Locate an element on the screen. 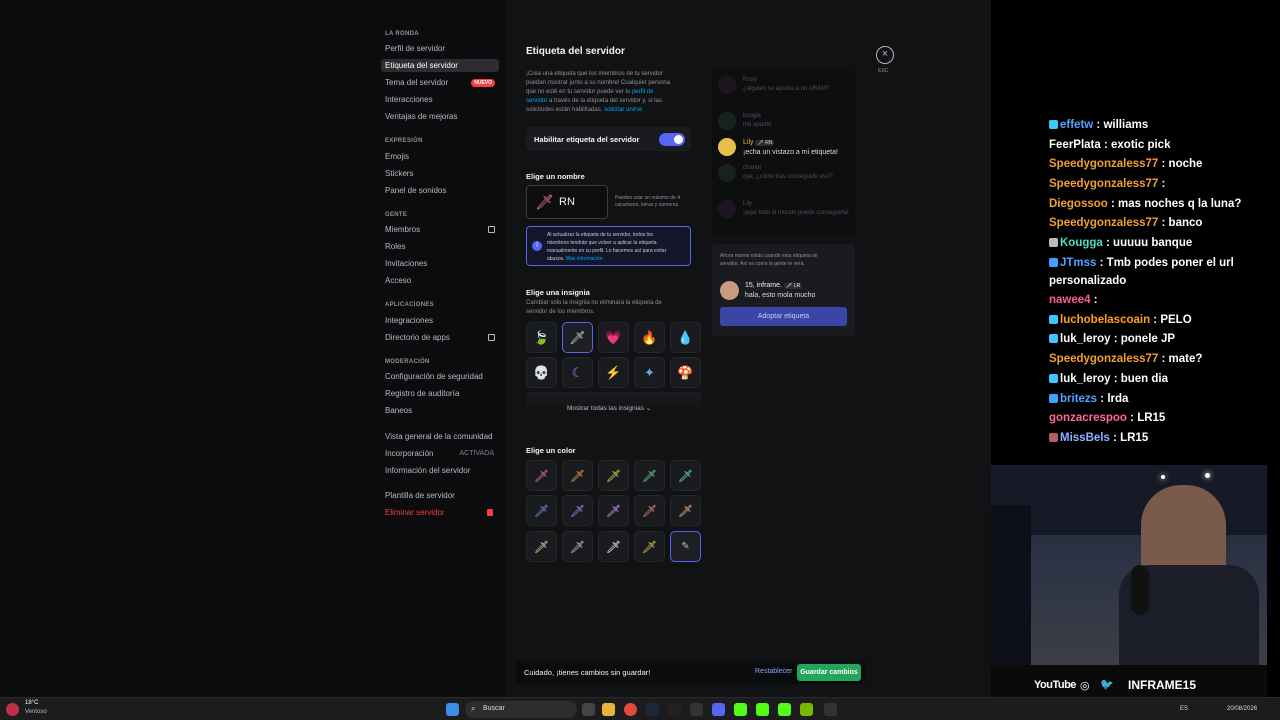 This screenshot has width=1280, height=720. sidebar-item-incorporacion: Incorporación ACTIVADA is located at coordinates (440, 453).